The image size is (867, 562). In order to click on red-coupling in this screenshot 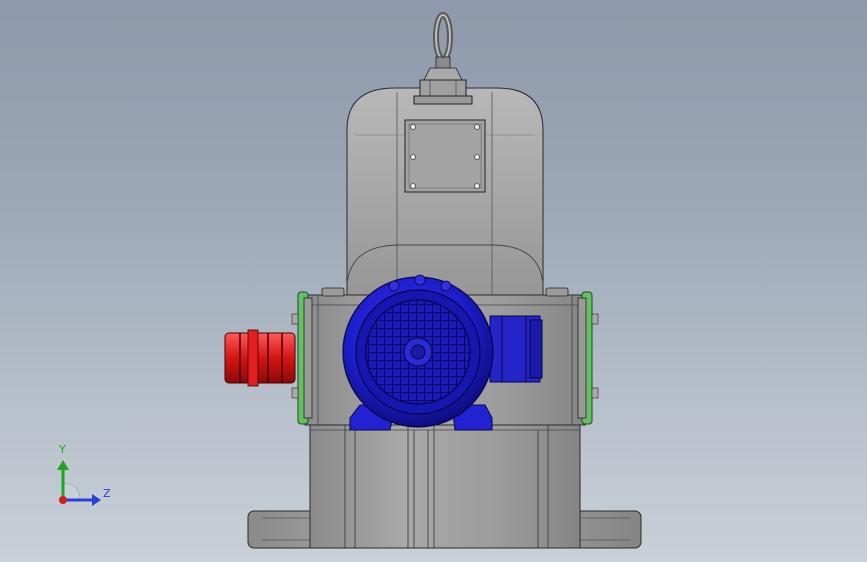, I will do `click(260, 358)`.